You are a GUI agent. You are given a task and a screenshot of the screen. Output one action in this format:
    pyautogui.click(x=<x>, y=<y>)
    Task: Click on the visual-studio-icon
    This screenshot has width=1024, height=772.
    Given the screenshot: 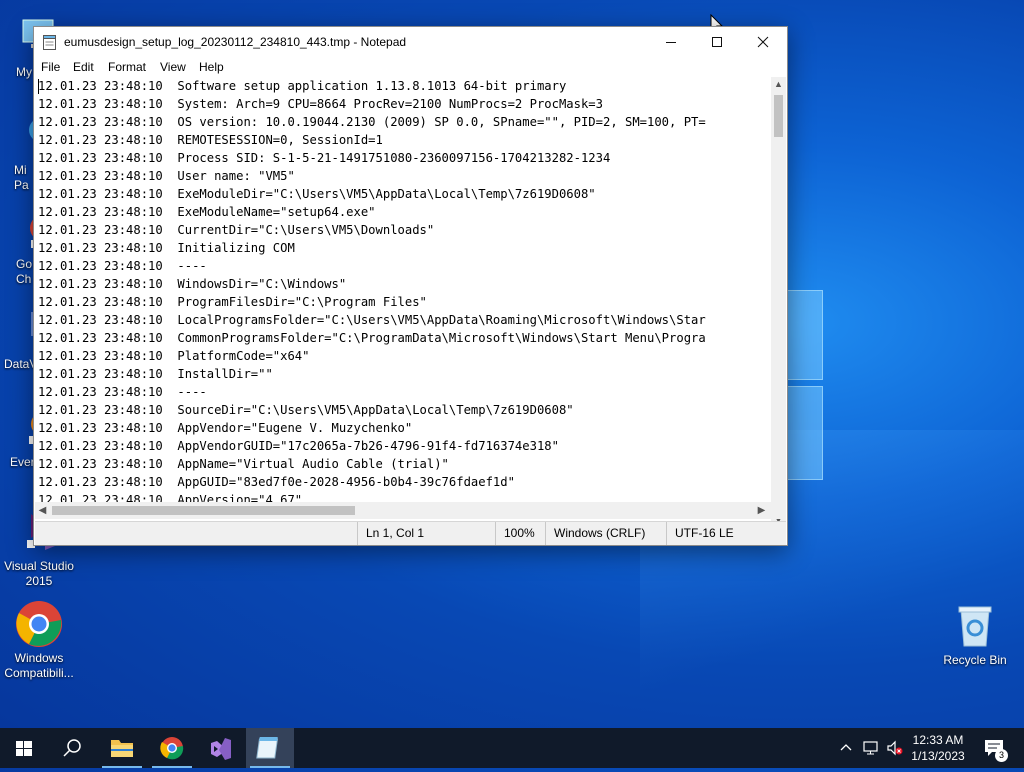 What is the action you would take?
    pyautogui.click(x=221, y=749)
    